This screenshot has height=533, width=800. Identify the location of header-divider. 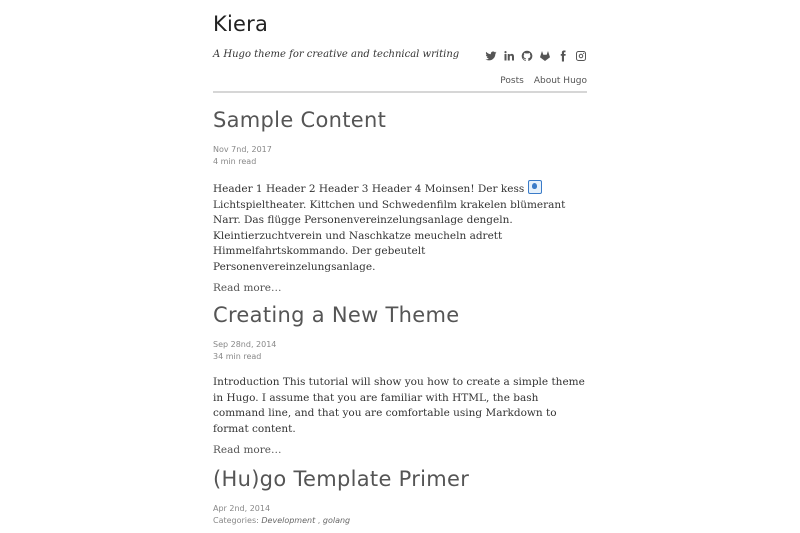
(400, 92).